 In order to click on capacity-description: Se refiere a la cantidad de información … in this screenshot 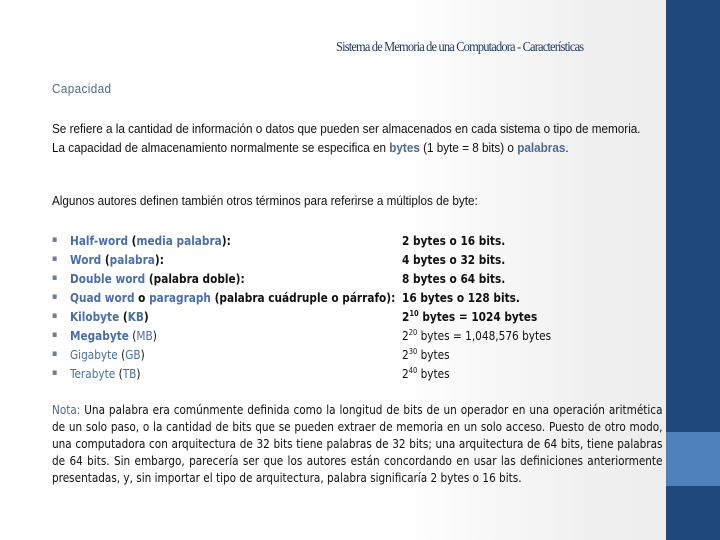, I will do `click(349, 138)`.